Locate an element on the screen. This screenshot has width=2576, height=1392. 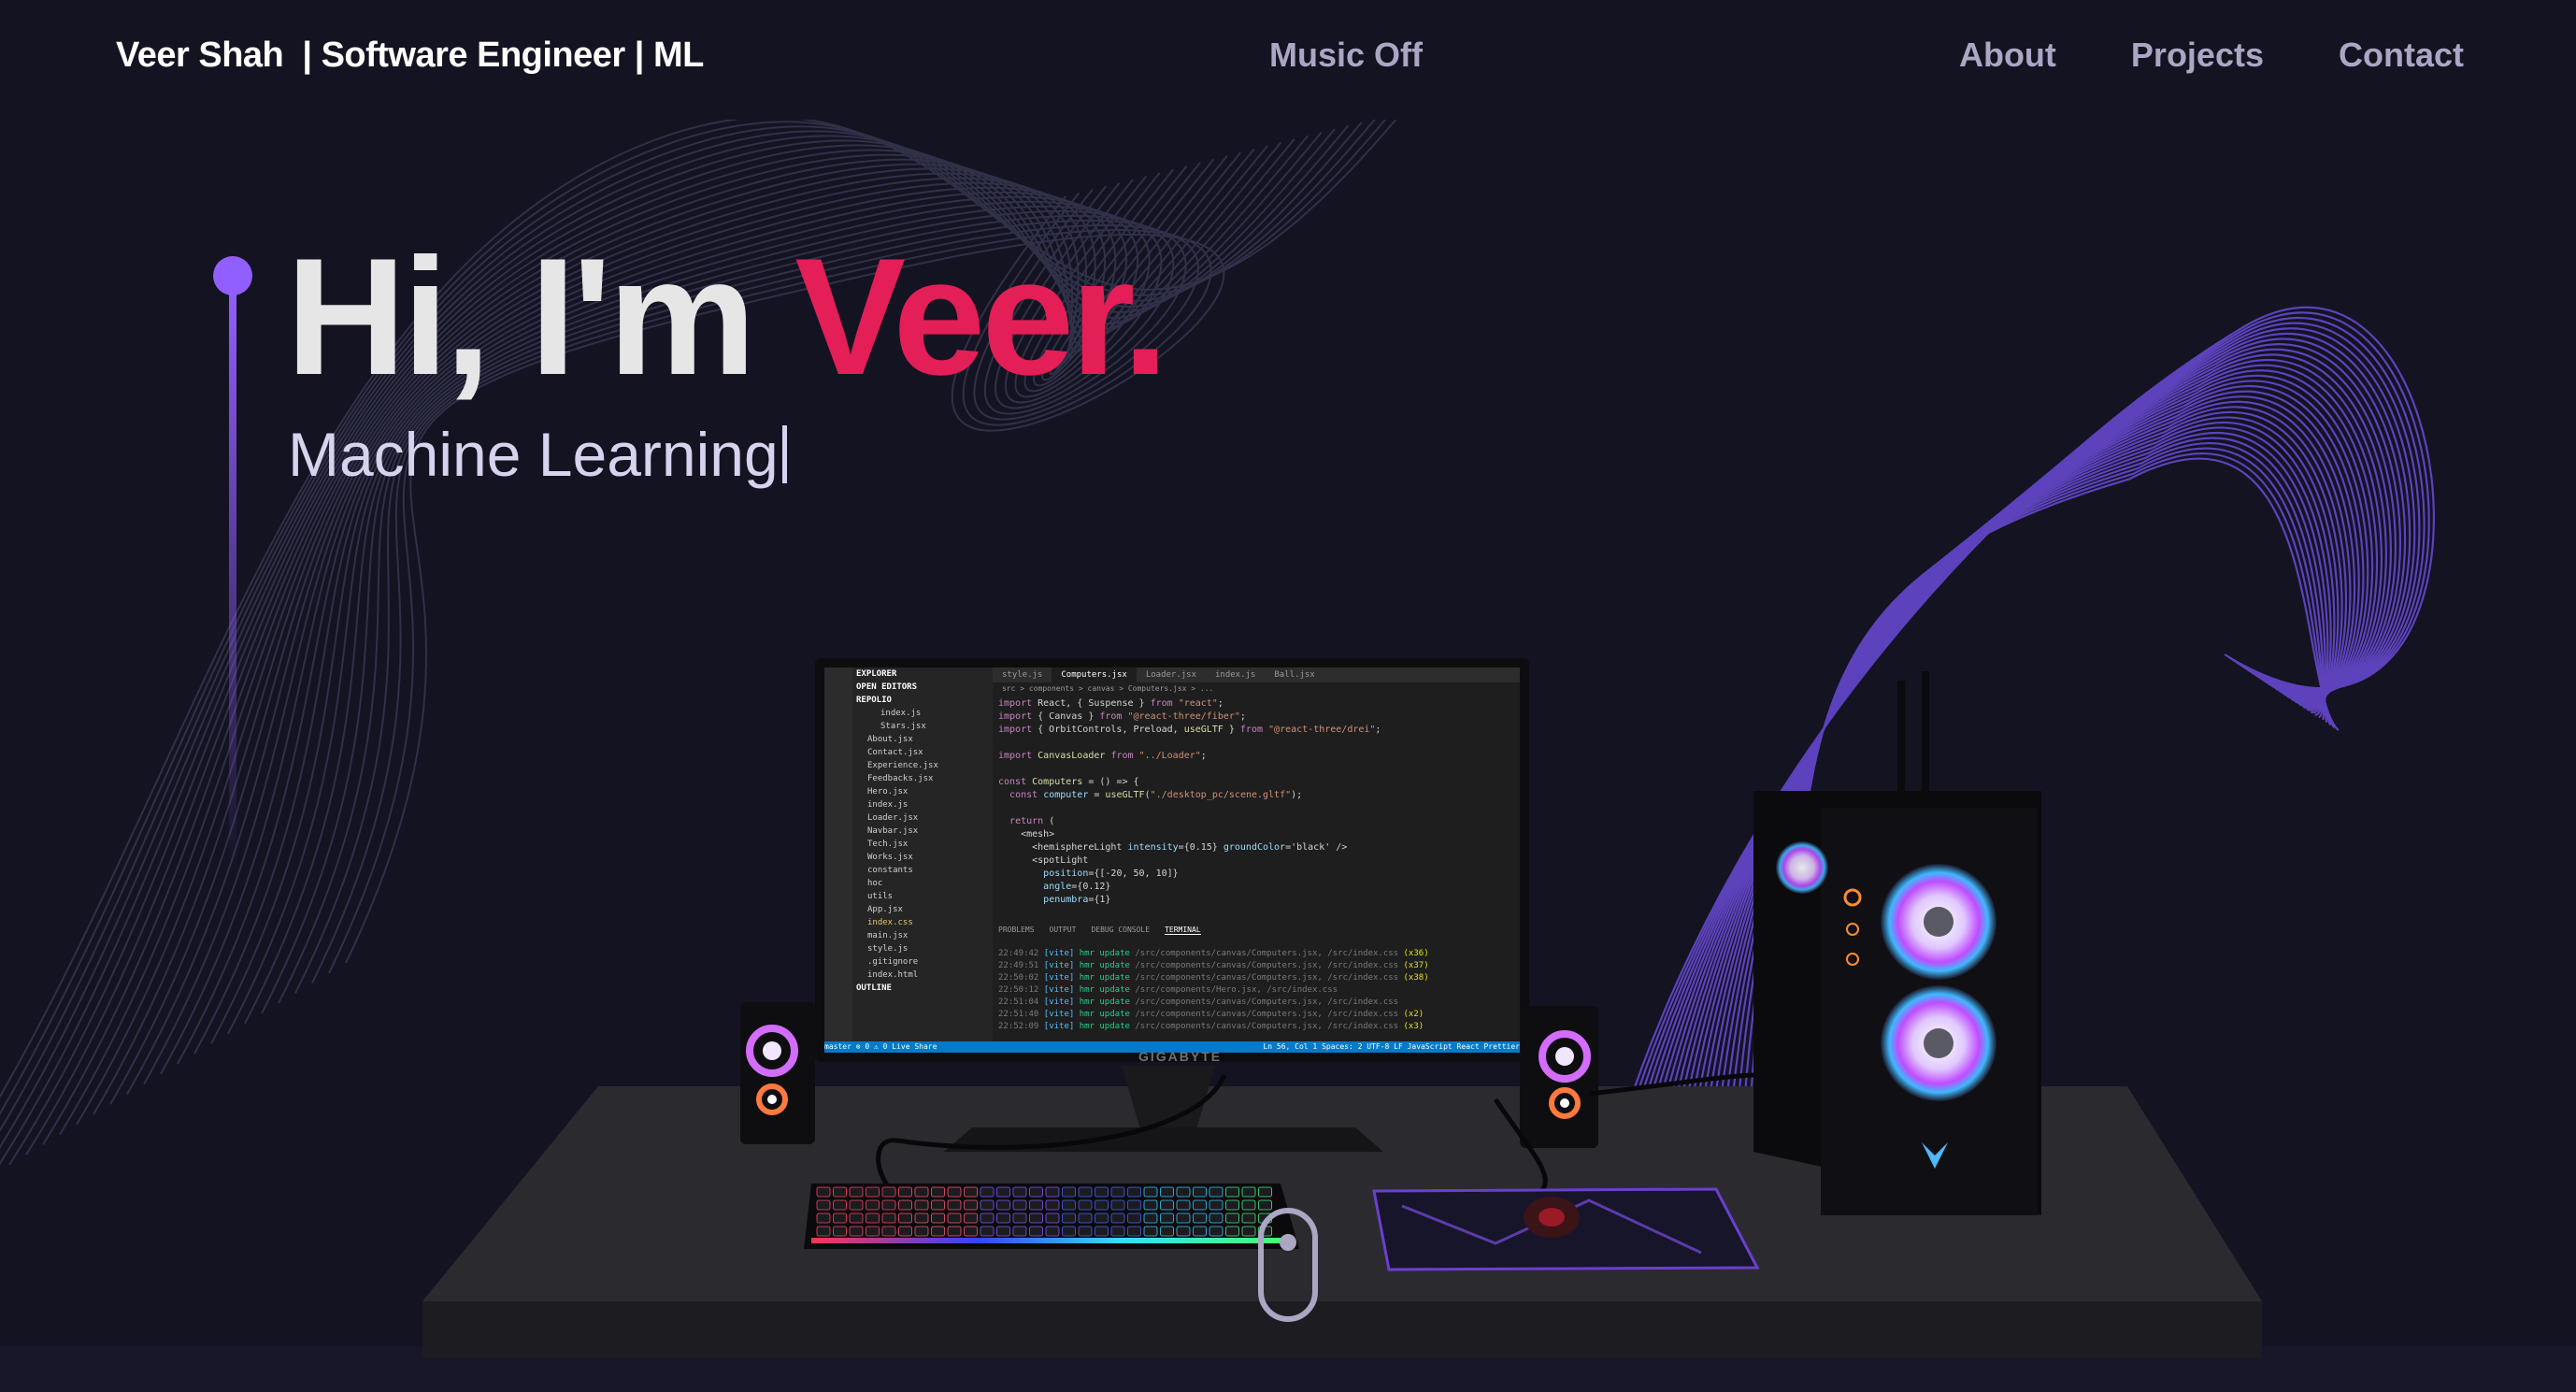
nav-links: About Projects Contact is located at coordinates (2211, 55).